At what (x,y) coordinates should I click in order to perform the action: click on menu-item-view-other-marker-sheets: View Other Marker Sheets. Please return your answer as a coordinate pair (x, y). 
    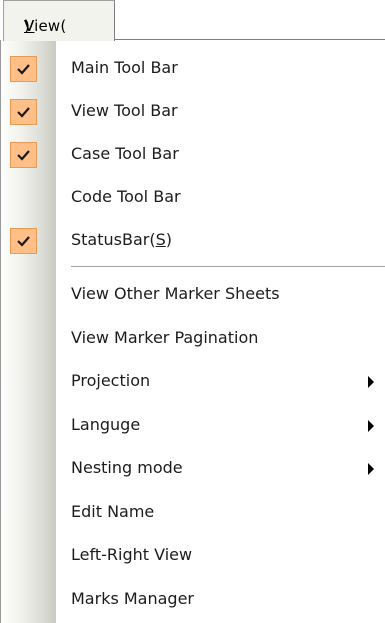
    Looking at the image, I should click on (193, 294).